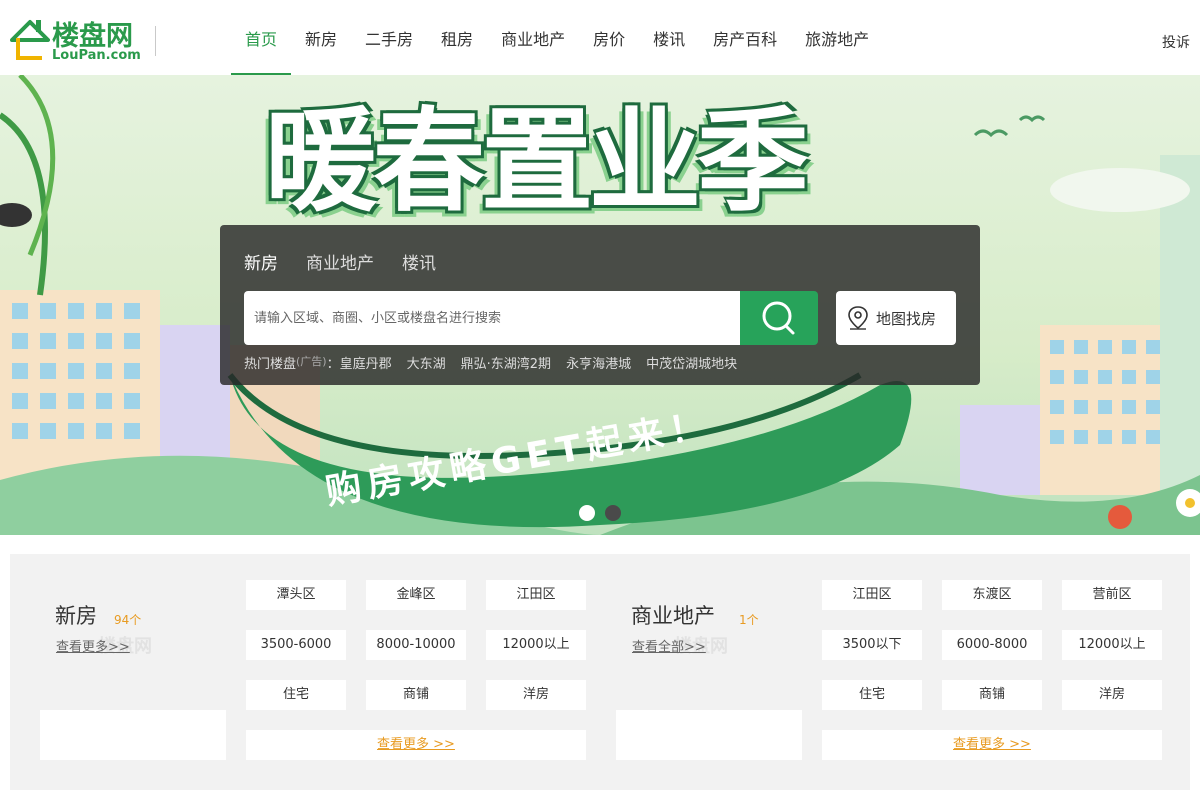 Image resolution: width=1200 pixels, height=800 pixels. I want to click on hot-colon: ：, so click(333, 364).